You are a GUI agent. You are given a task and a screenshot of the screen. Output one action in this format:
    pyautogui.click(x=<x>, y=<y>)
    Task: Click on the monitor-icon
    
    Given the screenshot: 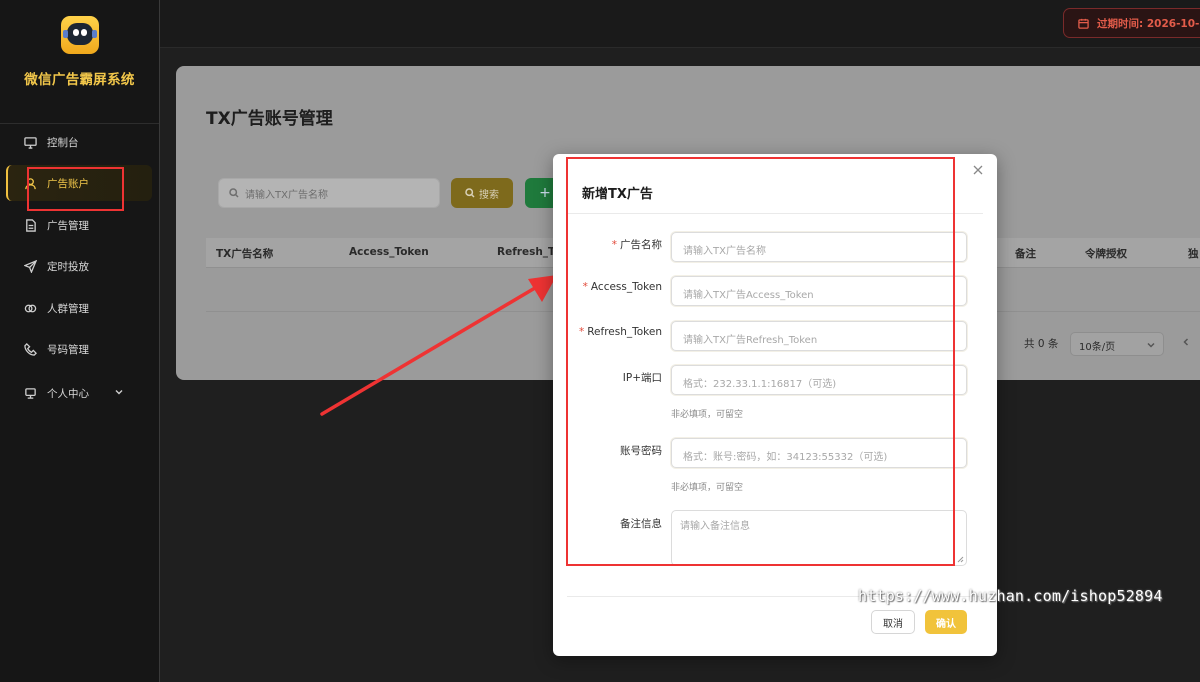 What is the action you would take?
    pyautogui.click(x=30, y=142)
    